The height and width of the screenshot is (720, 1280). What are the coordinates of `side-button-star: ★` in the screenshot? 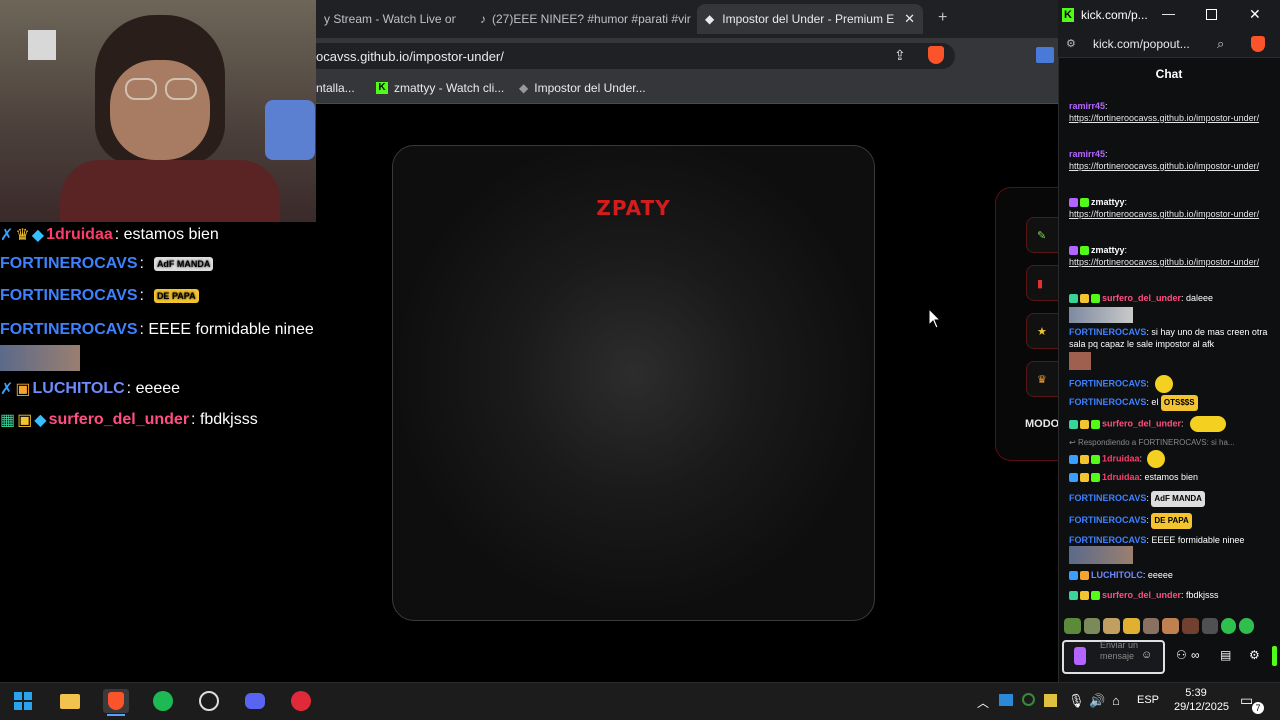 It's located at (1042, 331).